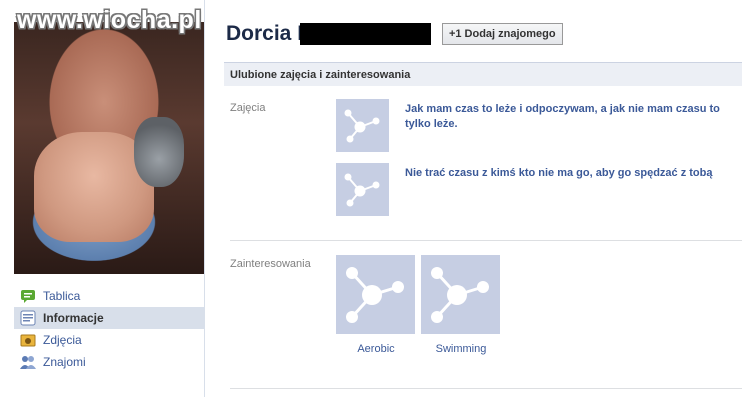  I want to click on interest-aerobic-label: Aerobic, so click(376, 349).